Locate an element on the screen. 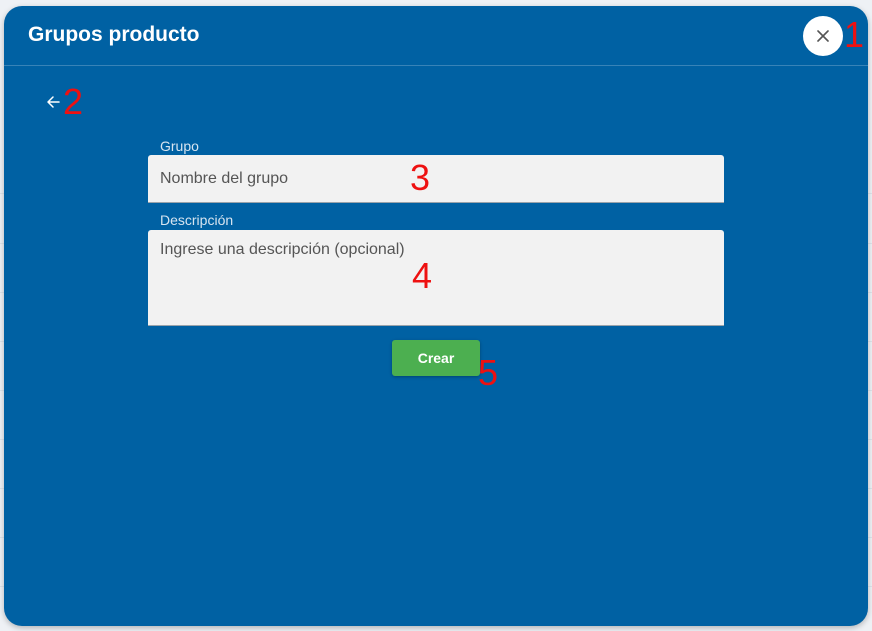 This screenshot has height=631, width=872. back-button is located at coordinates (53, 102).